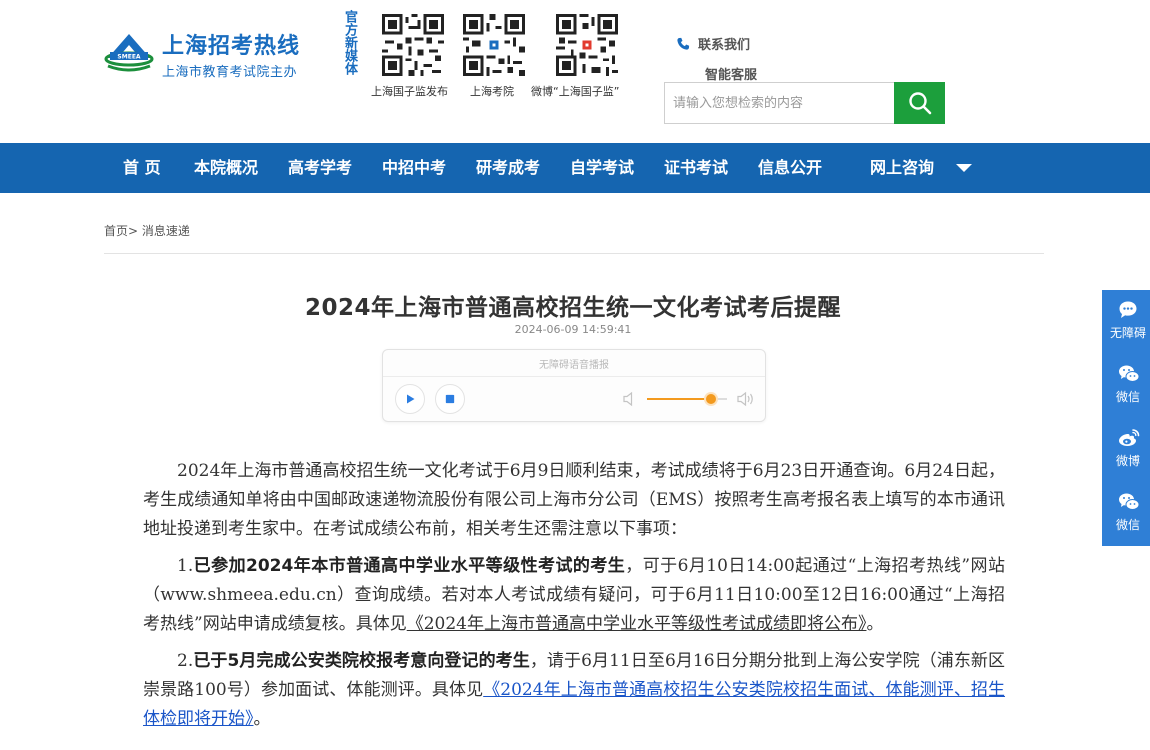 This screenshot has width=1150, height=750. Describe the element at coordinates (1127, 333) in the screenshot. I see `sidebar-label: 无障碍` at that location.